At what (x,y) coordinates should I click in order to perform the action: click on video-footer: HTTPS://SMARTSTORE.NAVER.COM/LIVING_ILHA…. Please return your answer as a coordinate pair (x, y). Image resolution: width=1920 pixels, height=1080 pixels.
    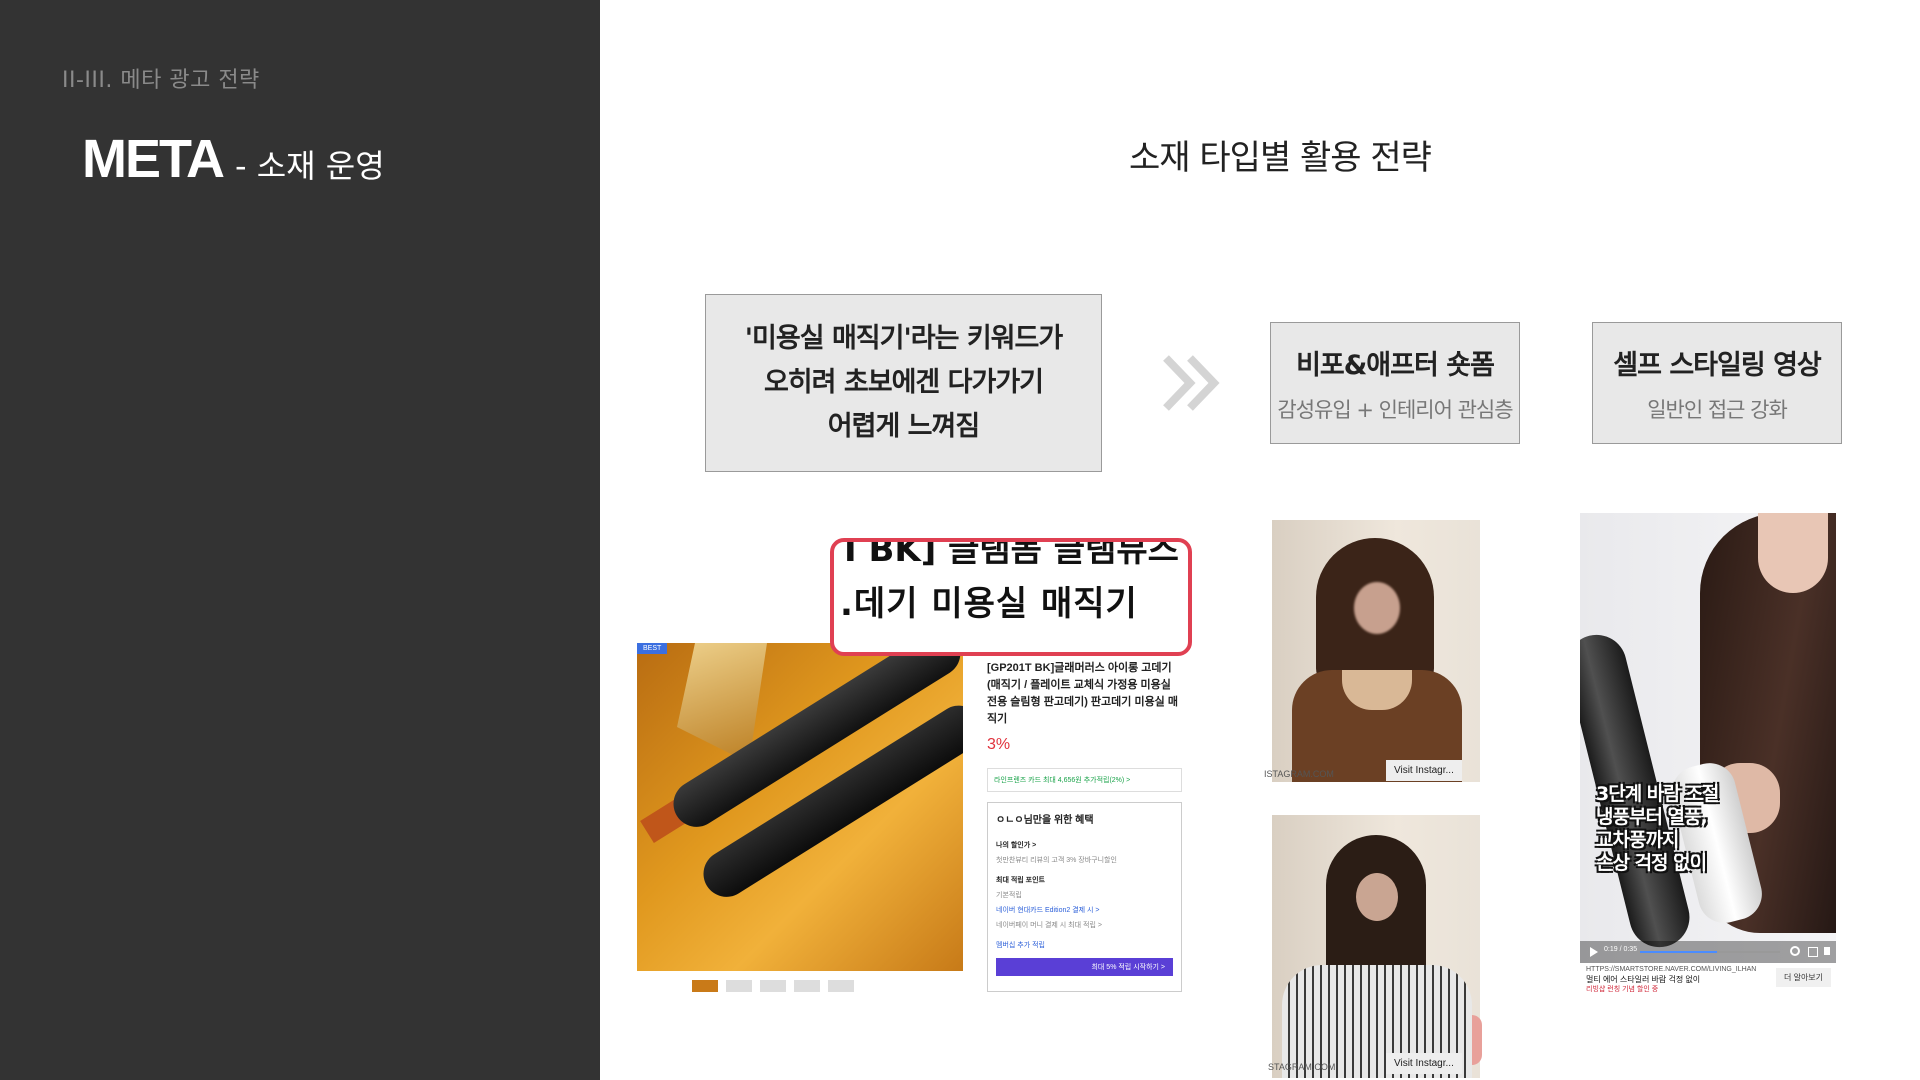
    Looking at the image, I should click on (1681, 980).